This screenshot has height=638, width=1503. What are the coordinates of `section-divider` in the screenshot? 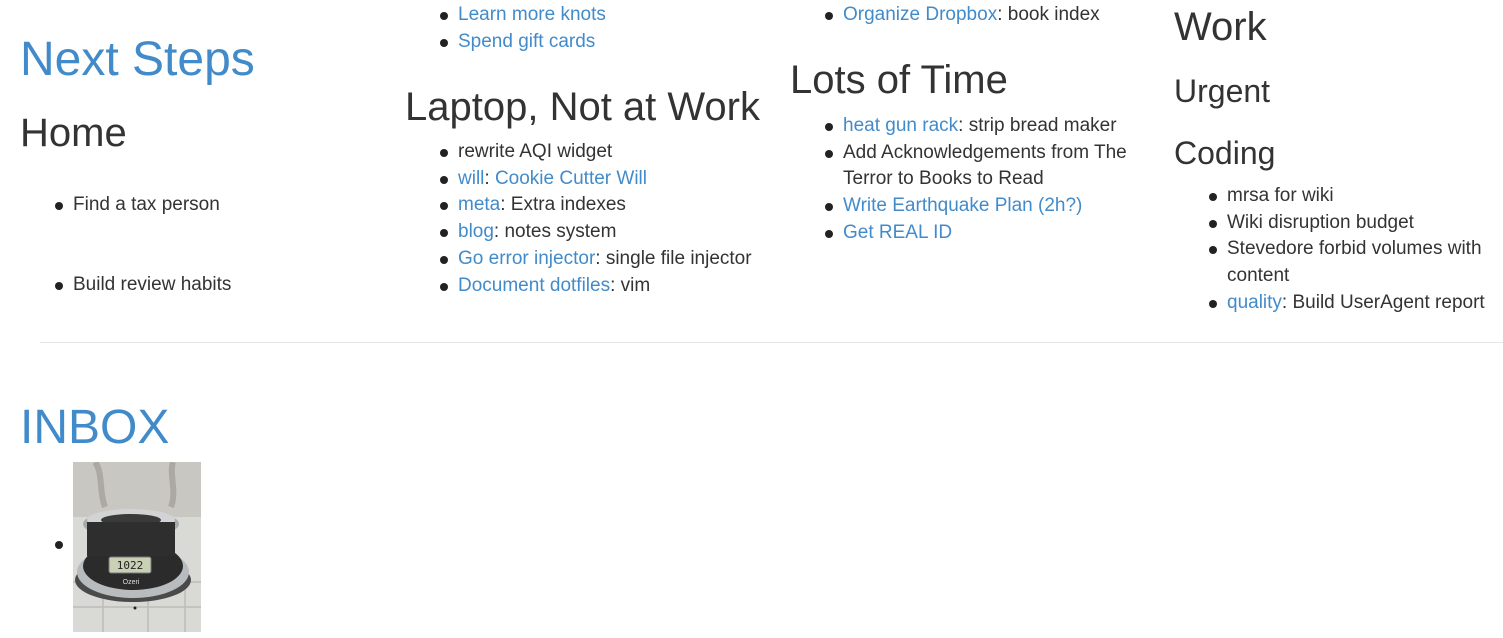 It's located at (771, 342).